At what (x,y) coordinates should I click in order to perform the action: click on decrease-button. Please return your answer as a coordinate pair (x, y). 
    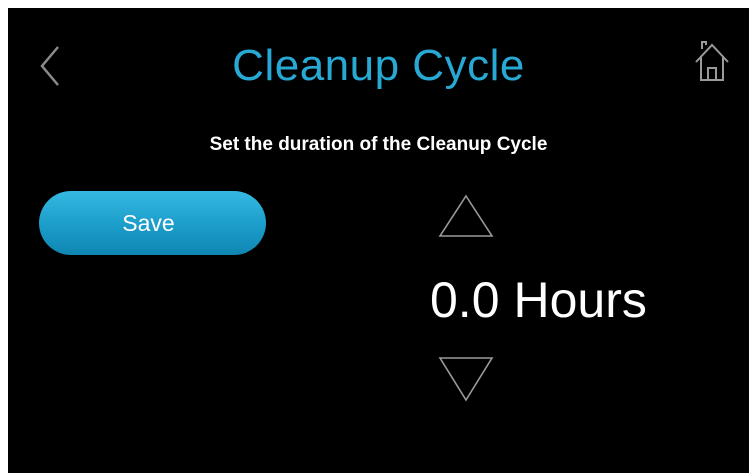
    Looking at the image, I should click on (466, 379).